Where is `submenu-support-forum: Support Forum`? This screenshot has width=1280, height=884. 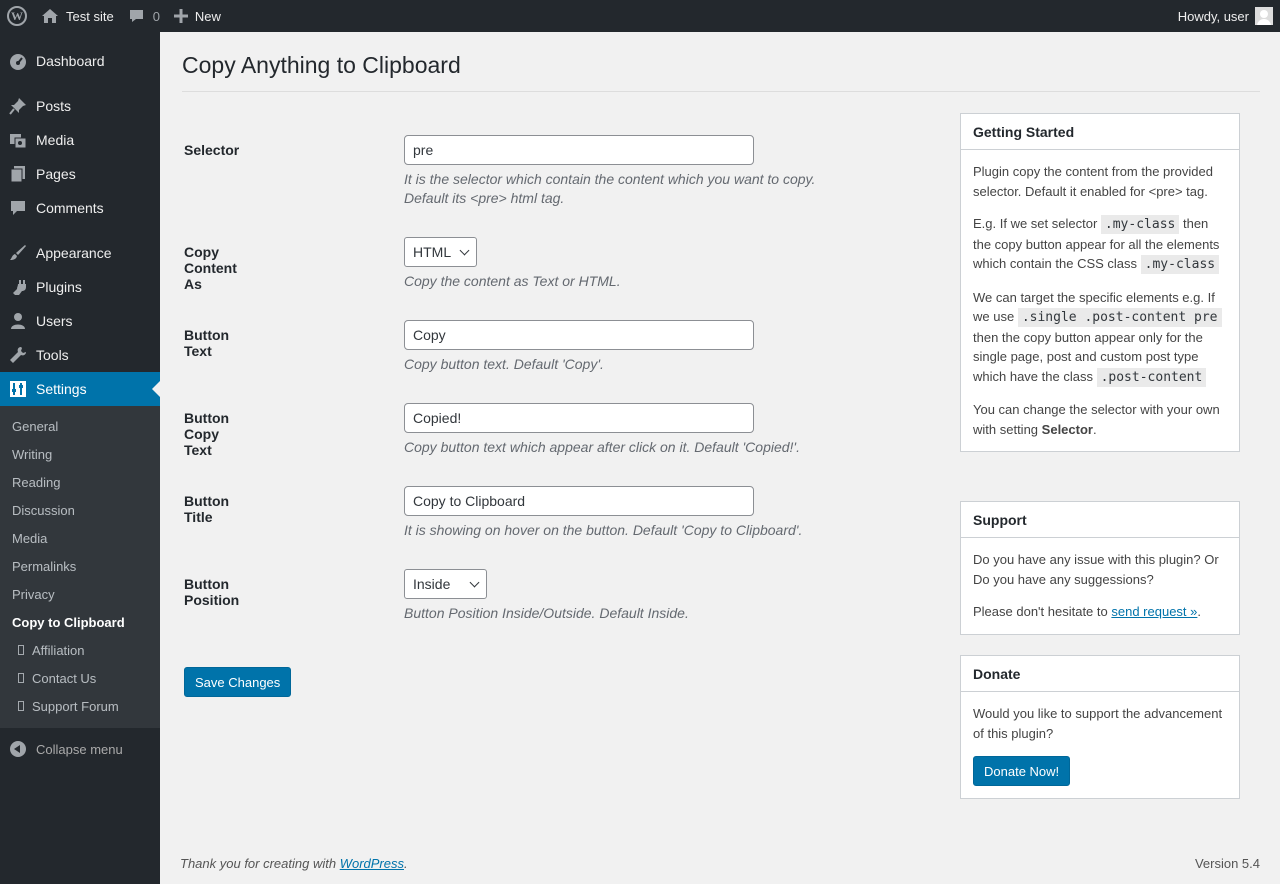
submenu-support-forum: Support Forum is located at coordinates (80, 706).